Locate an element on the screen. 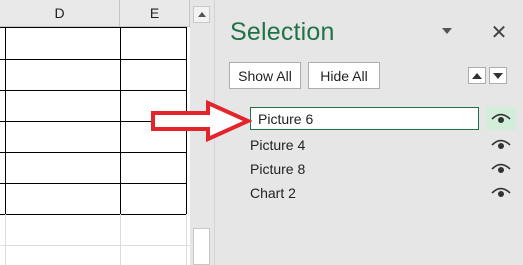 The image size is (523, 265). selection-item-picture-4: Picture 4 is located at coordinates (277, 145).